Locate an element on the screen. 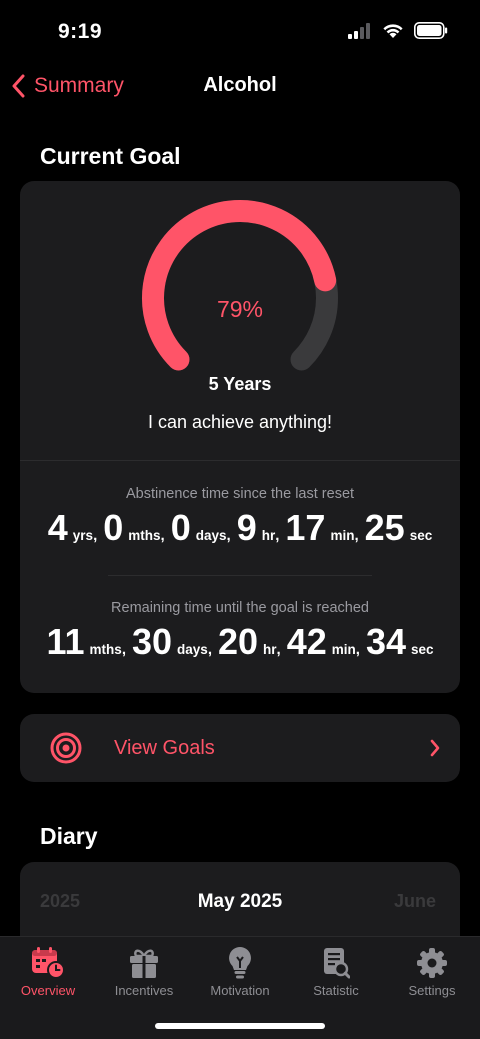 This screenshot has width=480, height=1039. timer-value: 30 is located at coordinates (152, 641).